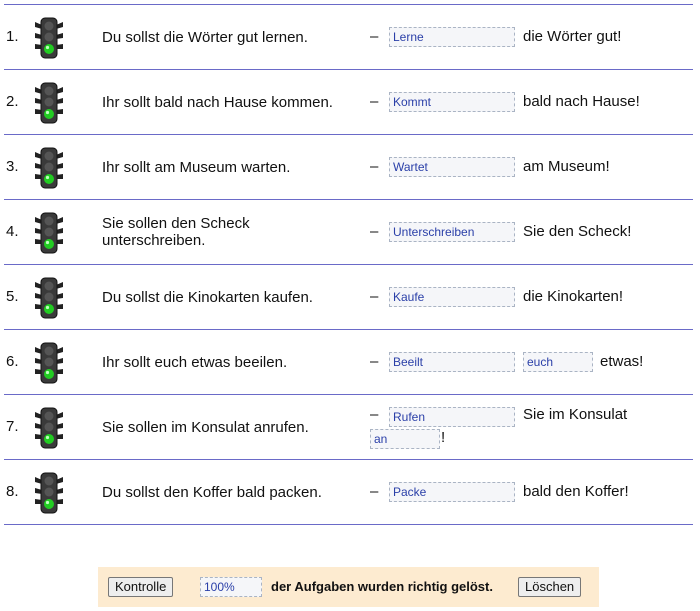 The width and height of the screenshot is (700, 611). I want to click on row-number: 6., so click(12, 361).